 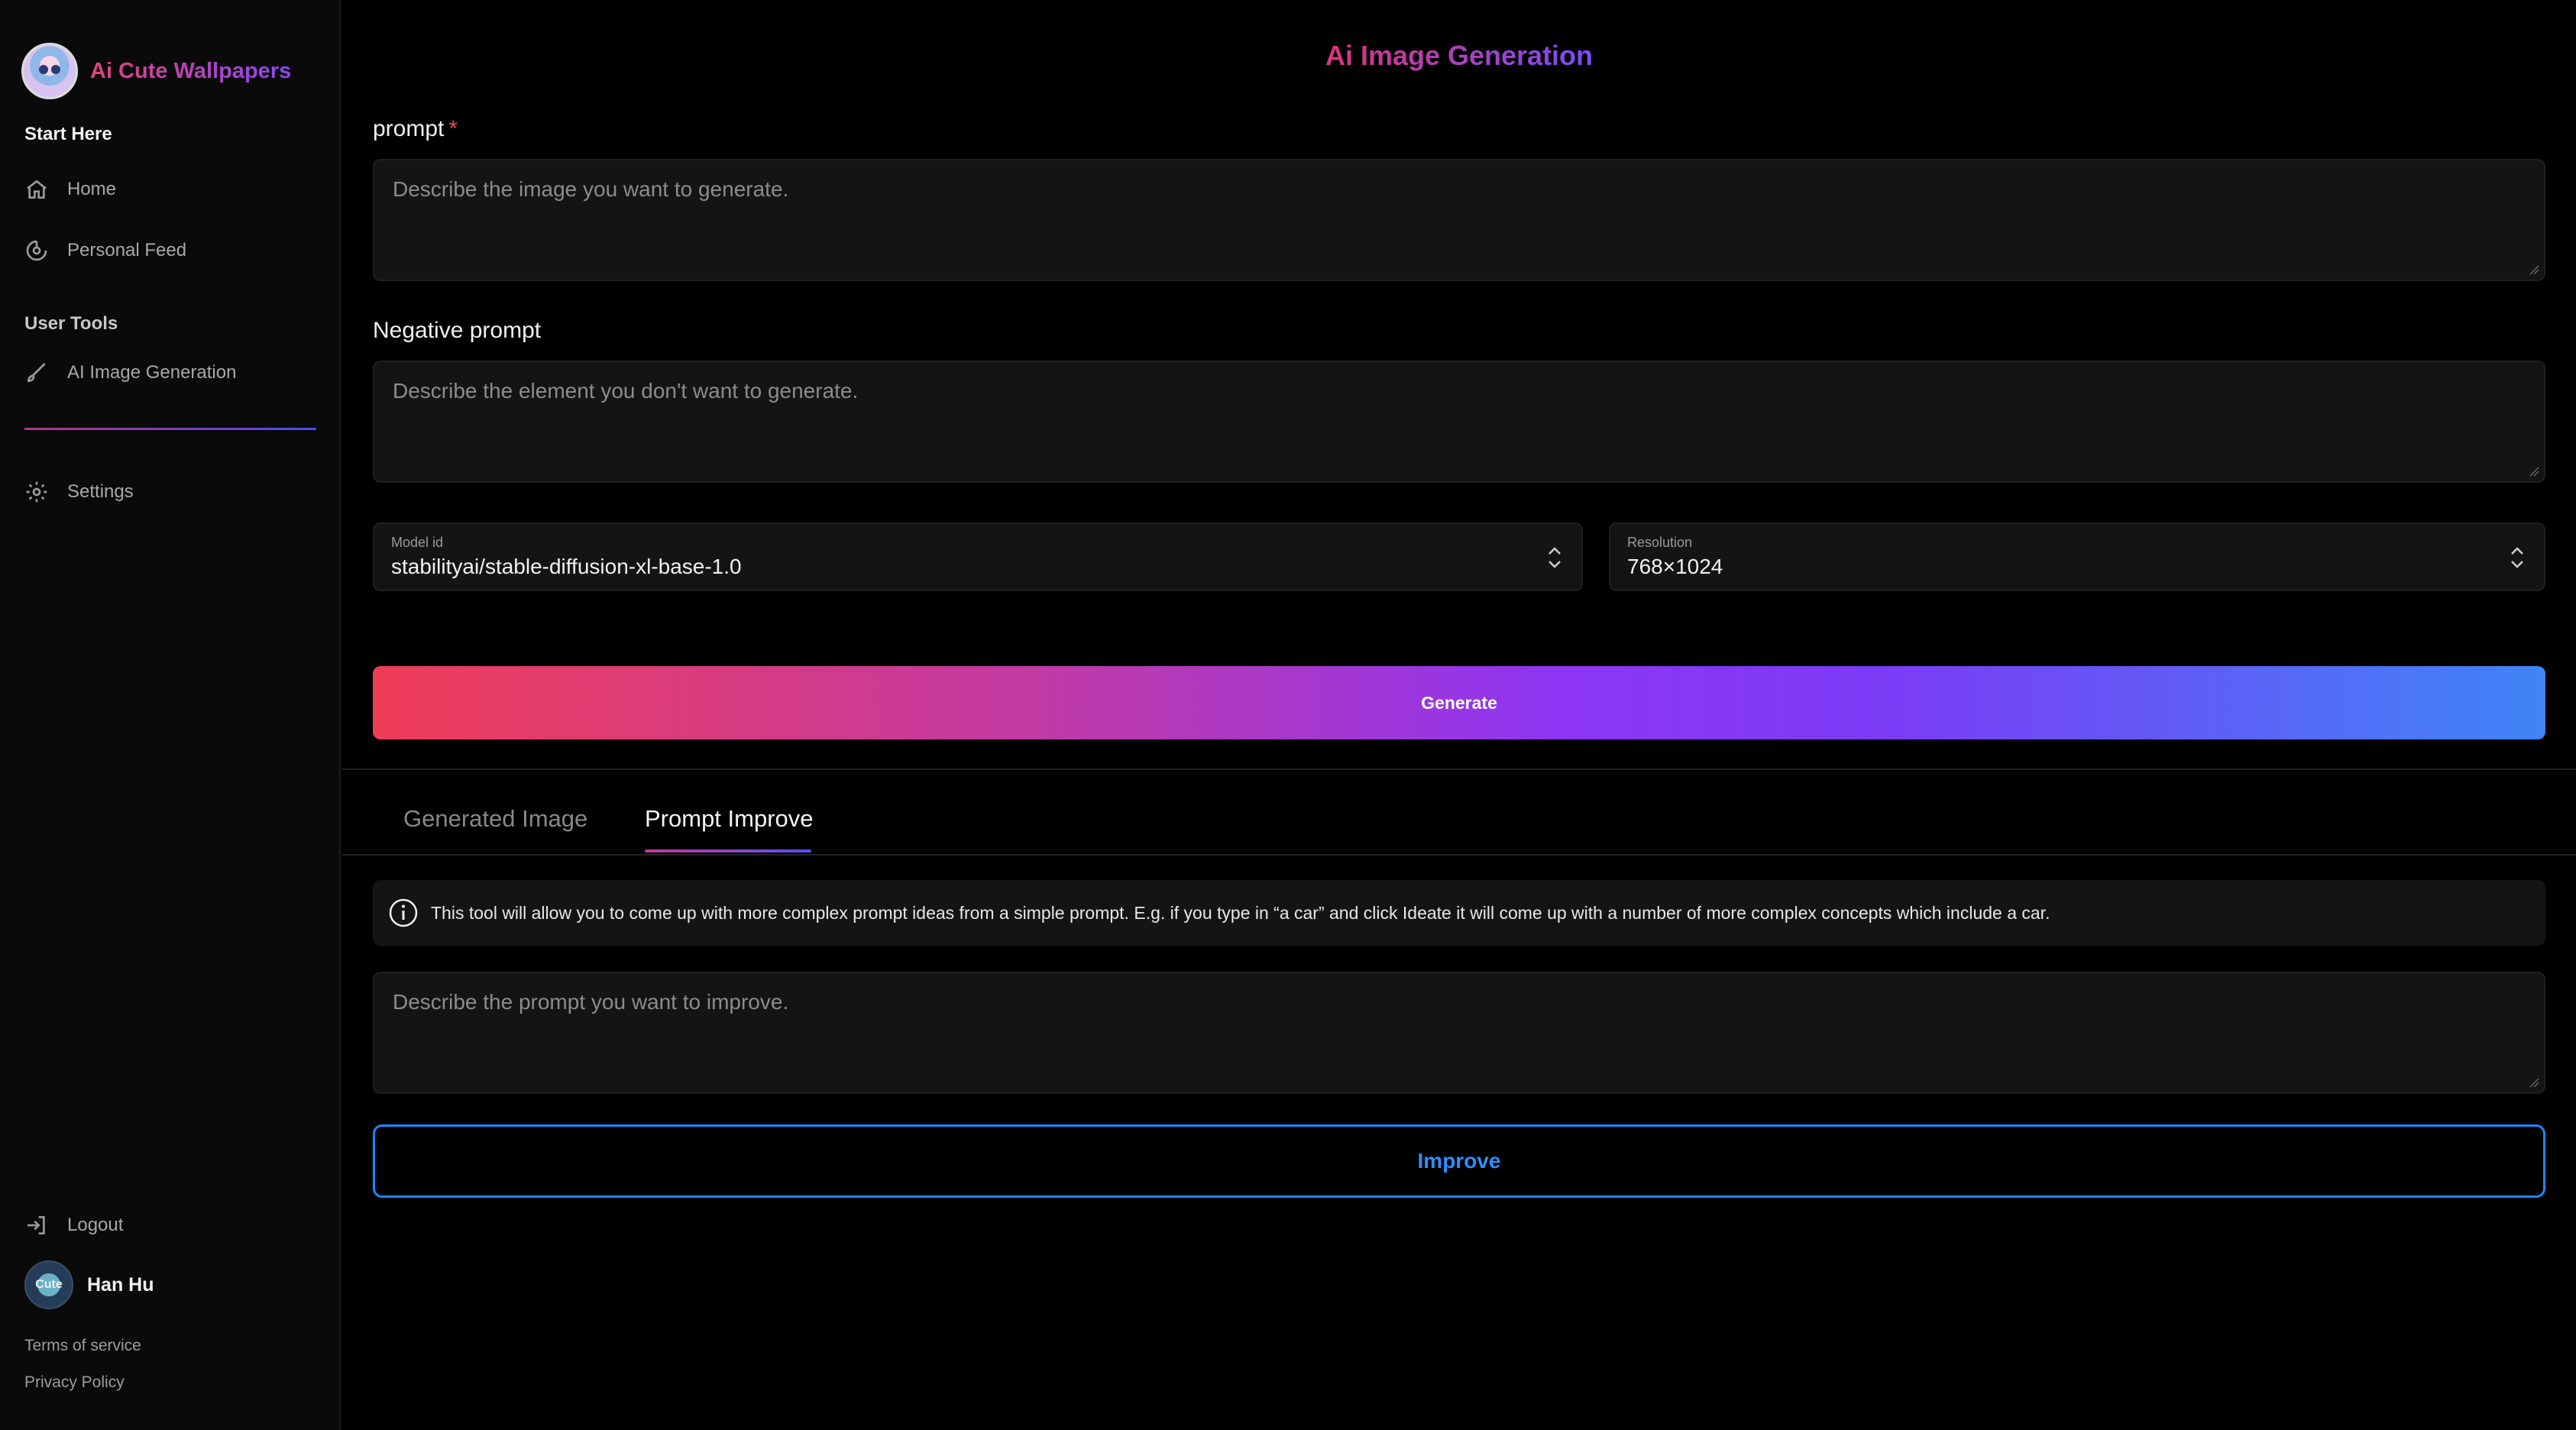 I want to click on generate-button: Generate, so click(x=1459, y=702).